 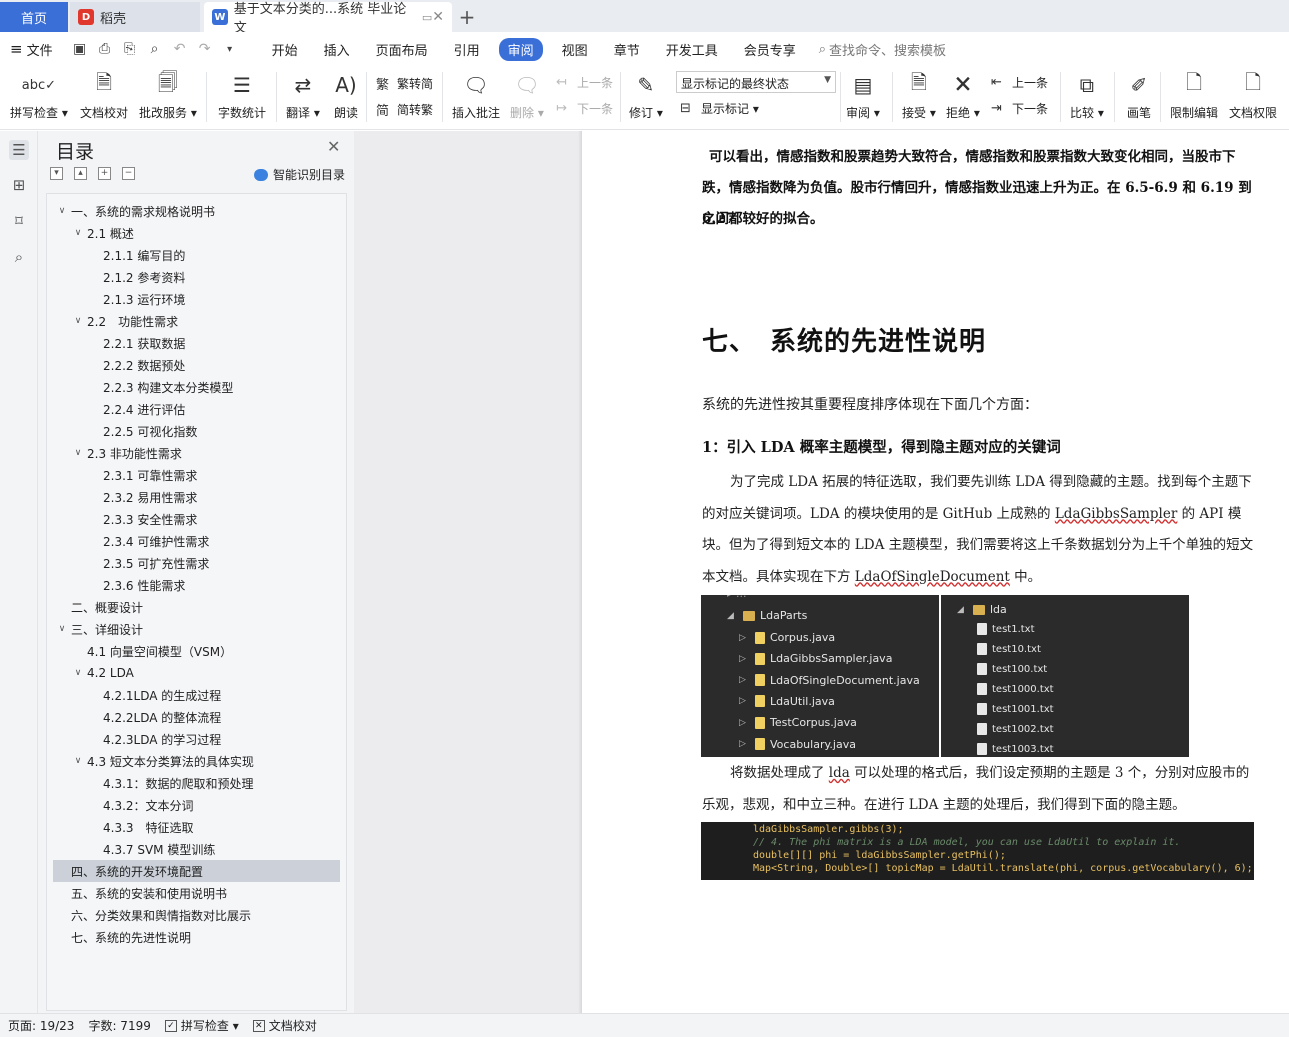 I want to click on toc-item: 2.2.2 数据预处, so click(x=196, y=365).